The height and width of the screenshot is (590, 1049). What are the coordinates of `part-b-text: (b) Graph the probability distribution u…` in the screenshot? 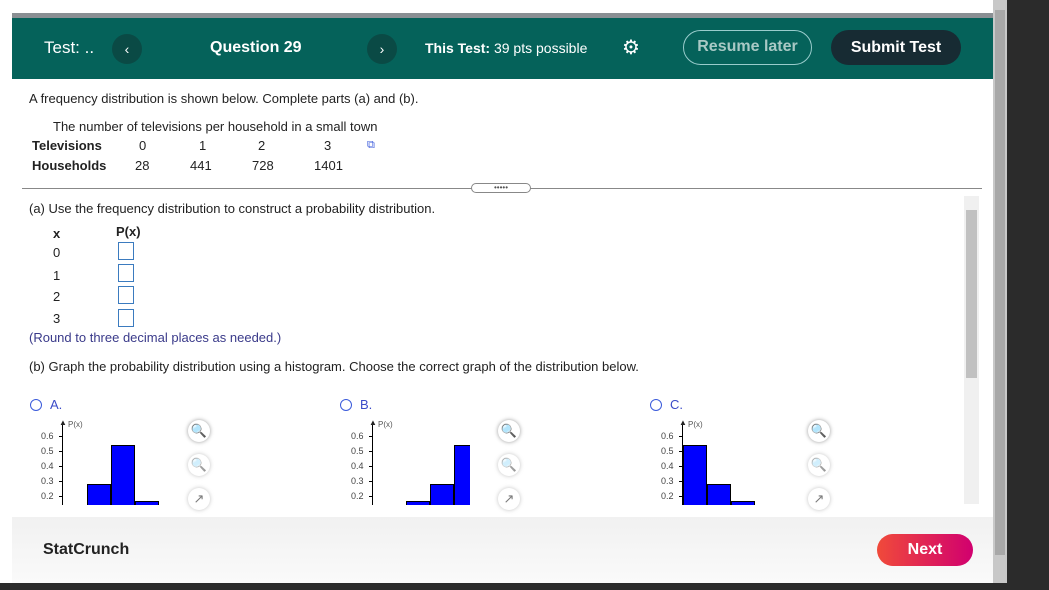 It's located at (334, 366).